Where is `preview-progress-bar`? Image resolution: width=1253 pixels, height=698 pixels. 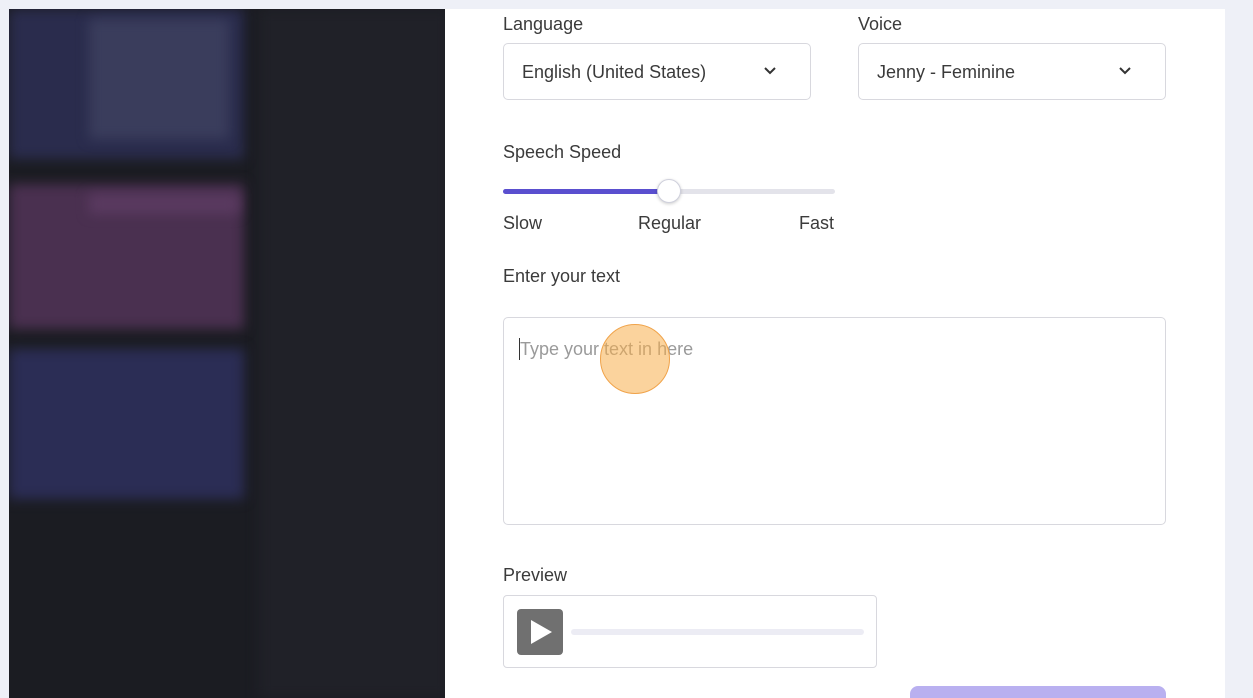
preview-progress-bar is located at coordinates (717, 632).